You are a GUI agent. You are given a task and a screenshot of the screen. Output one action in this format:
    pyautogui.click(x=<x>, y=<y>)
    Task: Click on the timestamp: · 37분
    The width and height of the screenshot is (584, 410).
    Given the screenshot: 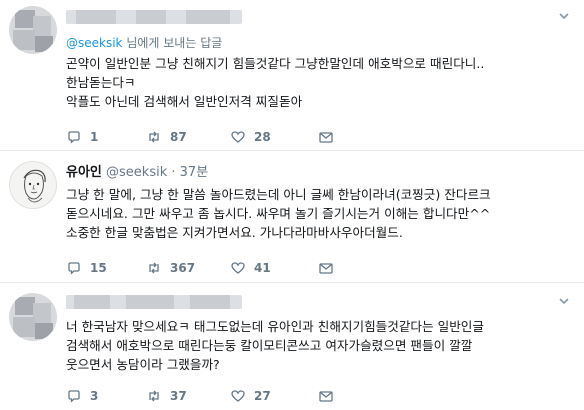 What is the action you would take?
    pyautogui.click(x=189, y=172)
    